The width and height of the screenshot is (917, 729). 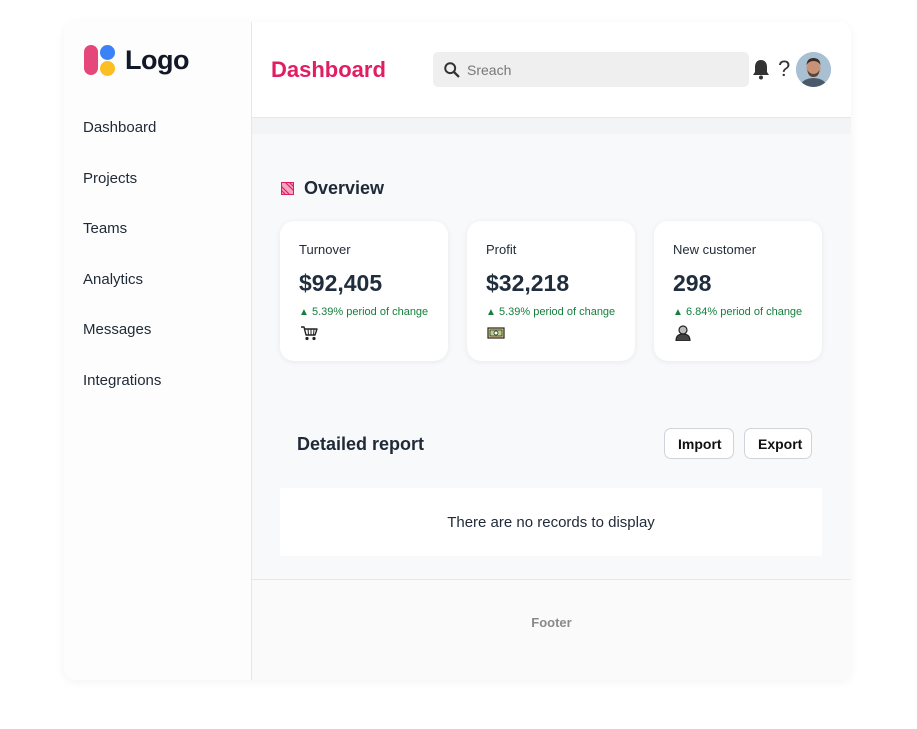 I want to click on sidebar-item-dashboard: Dashboard, so click(x=122, y=143).